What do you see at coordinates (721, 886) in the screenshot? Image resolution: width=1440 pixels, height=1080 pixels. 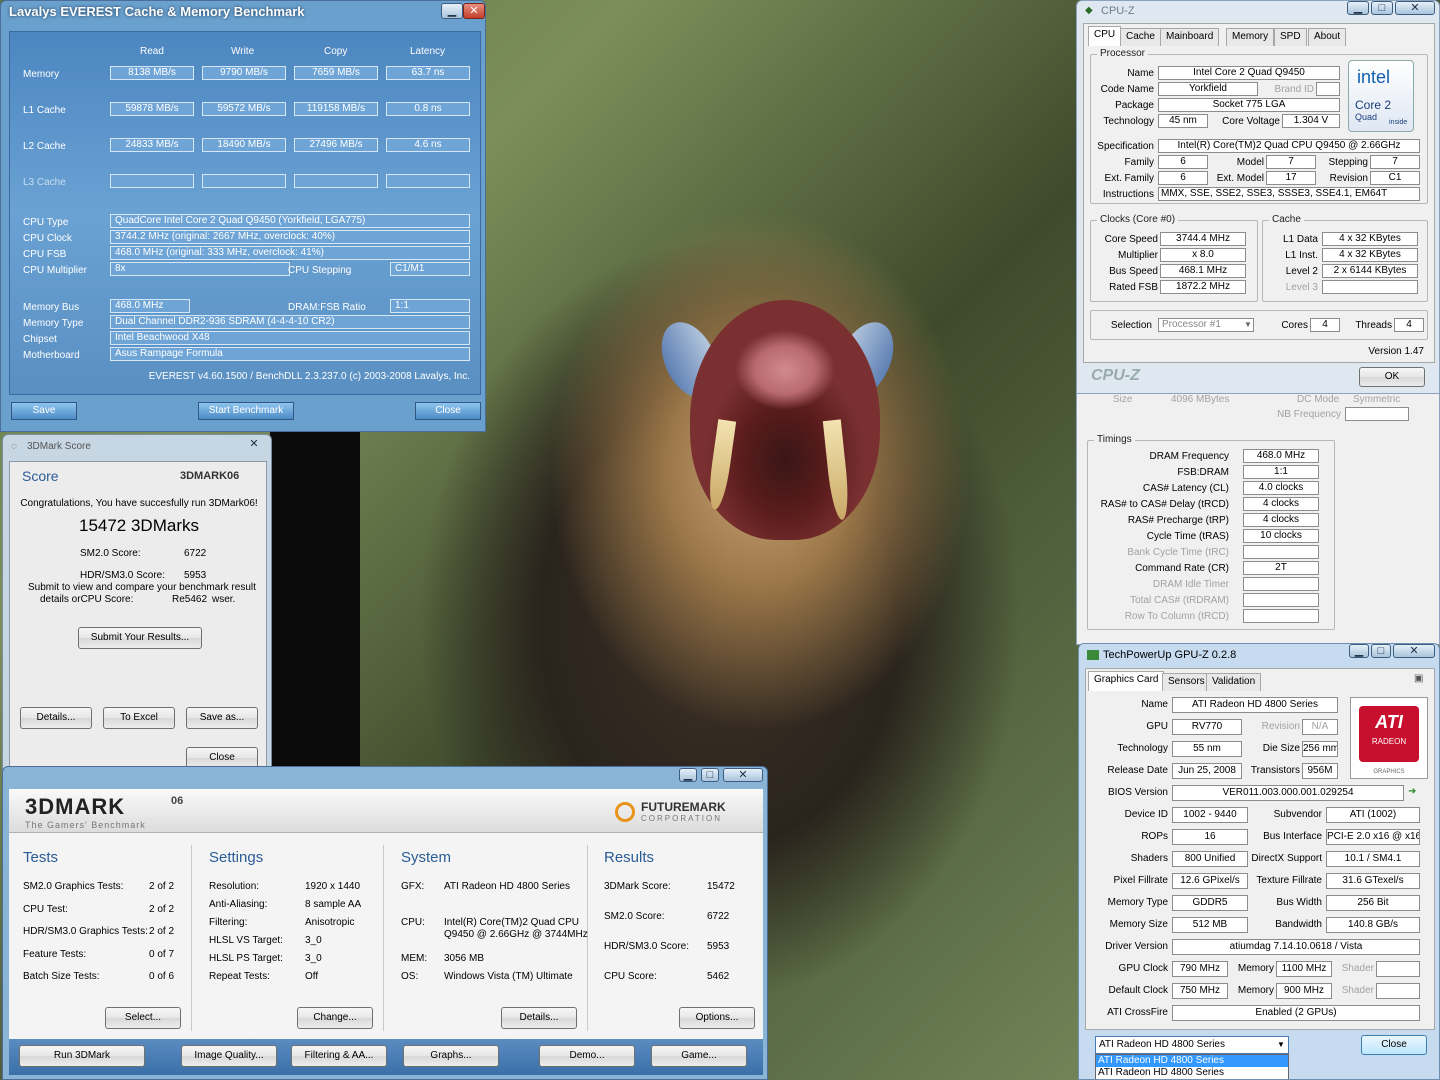 I see `result-value: 15472` at bounding box center [721, 886].